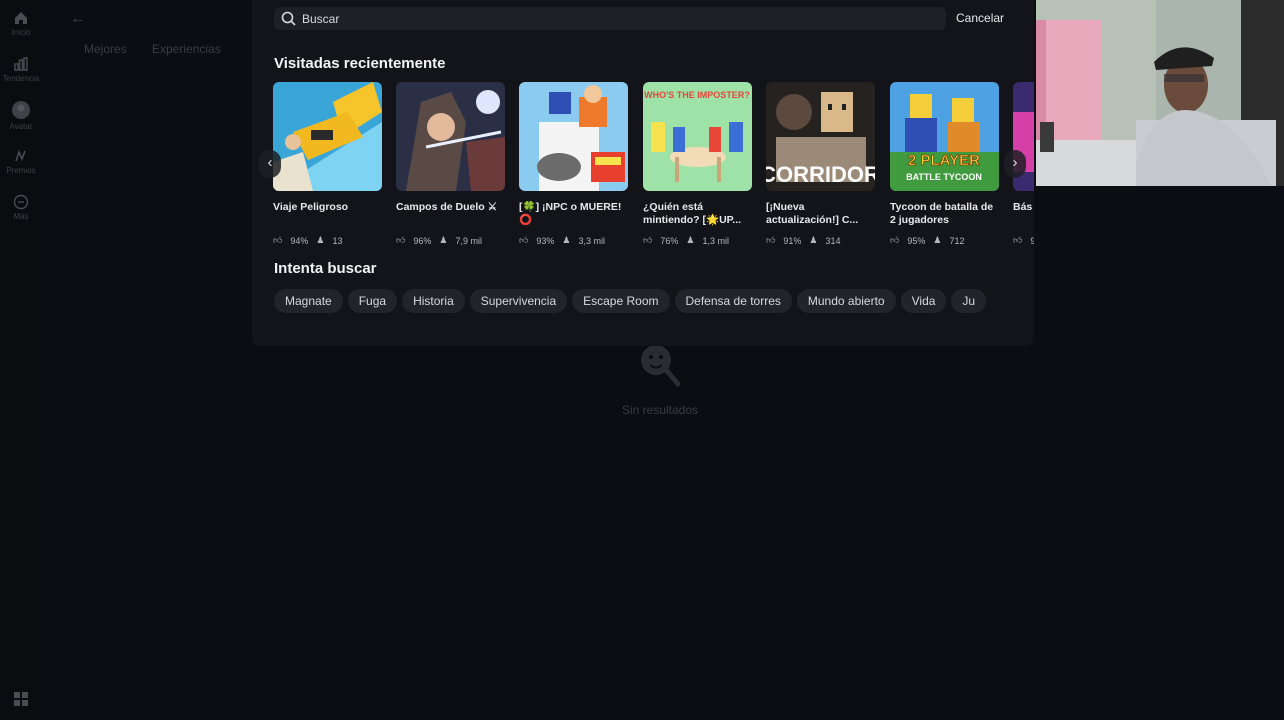  Describe the element at coordinates (916, 240) in the screenshot. I see `game-rating: 95%` at that location.